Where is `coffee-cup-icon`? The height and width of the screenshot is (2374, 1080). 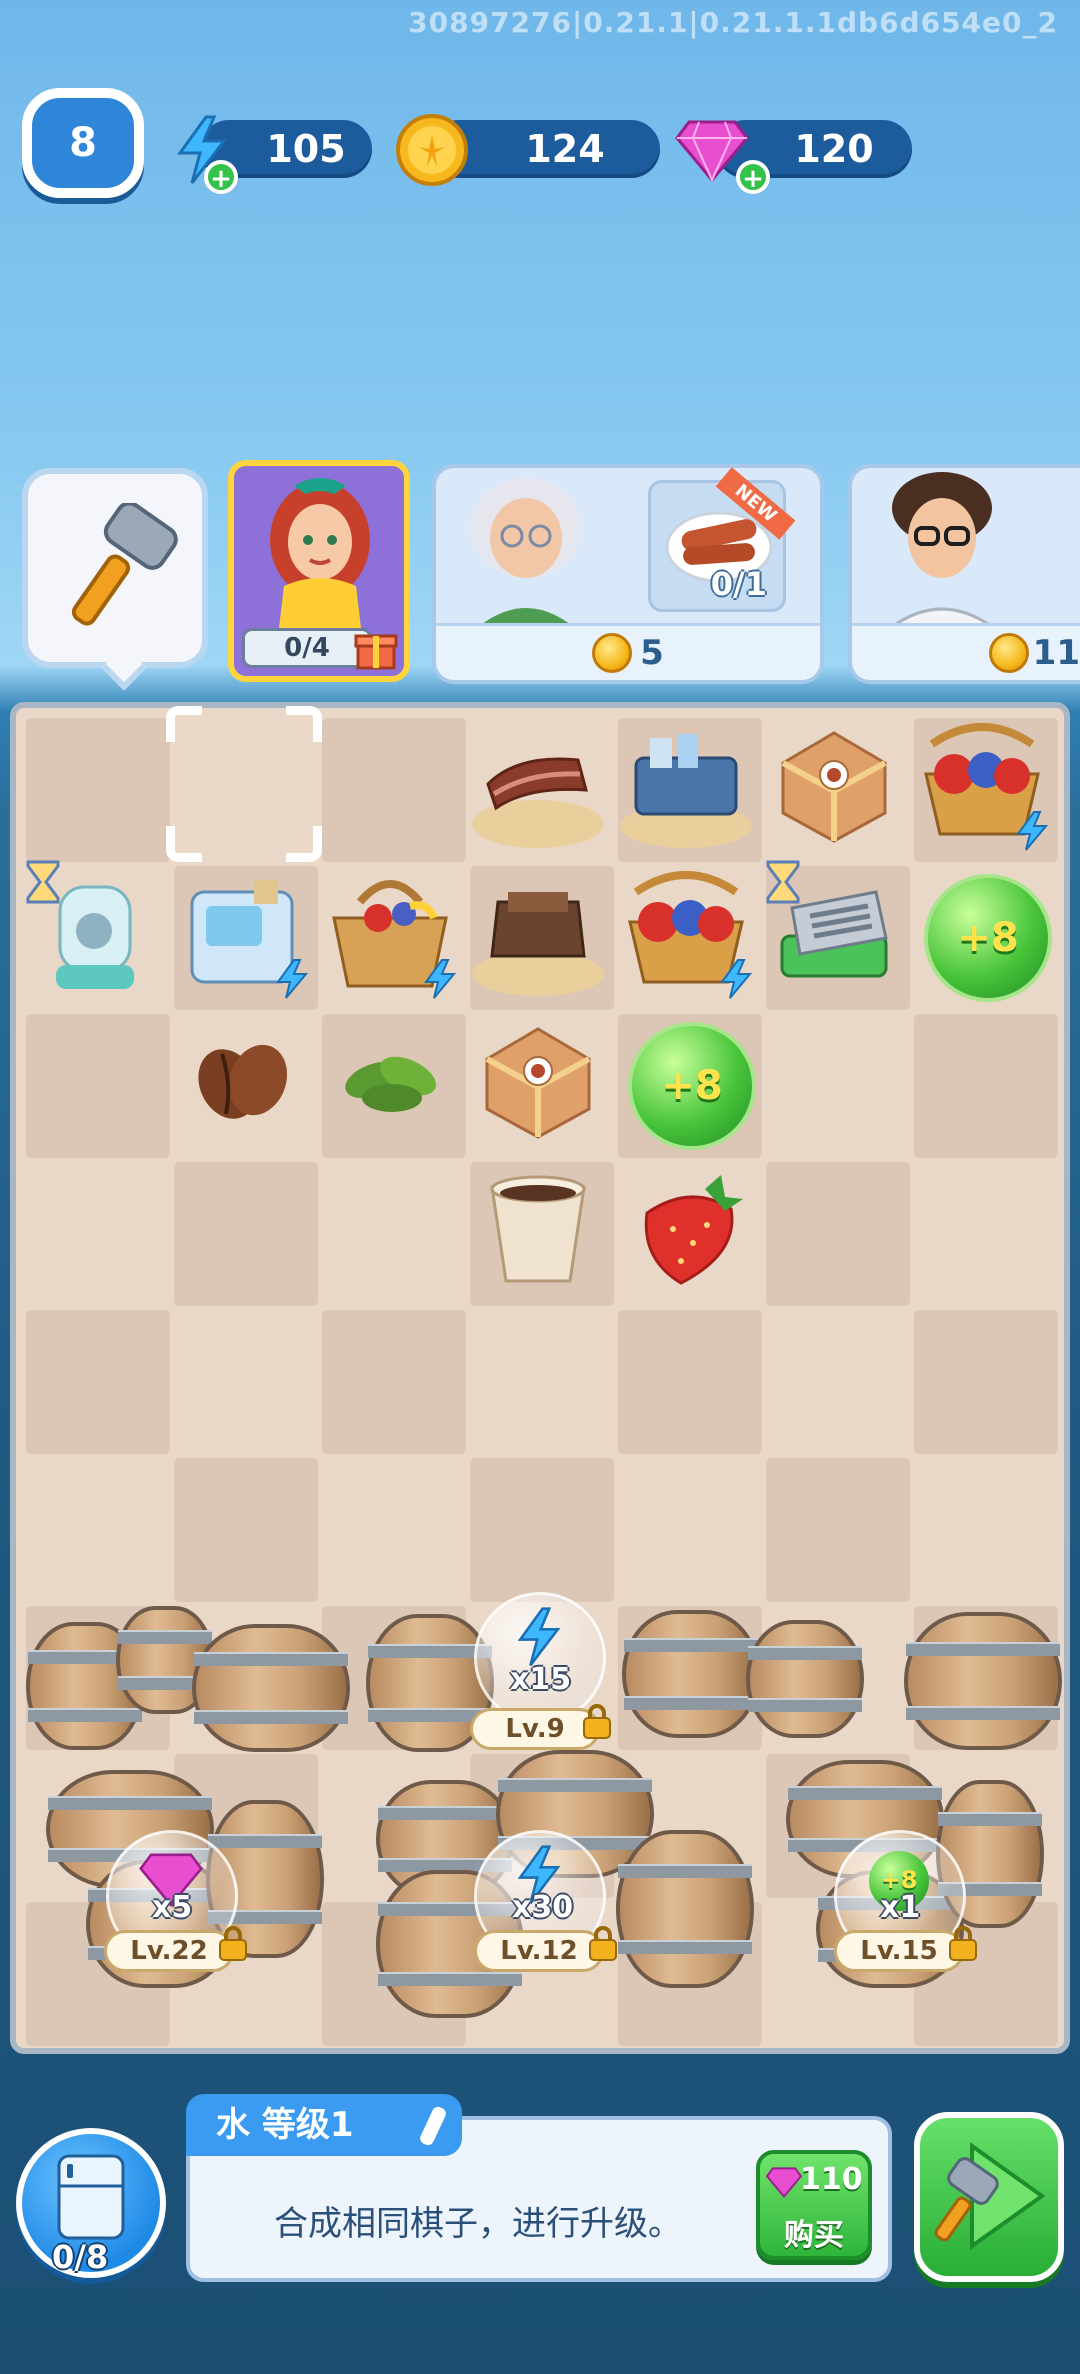
coffee-cup-icon is located at coordinates (538, 1229).